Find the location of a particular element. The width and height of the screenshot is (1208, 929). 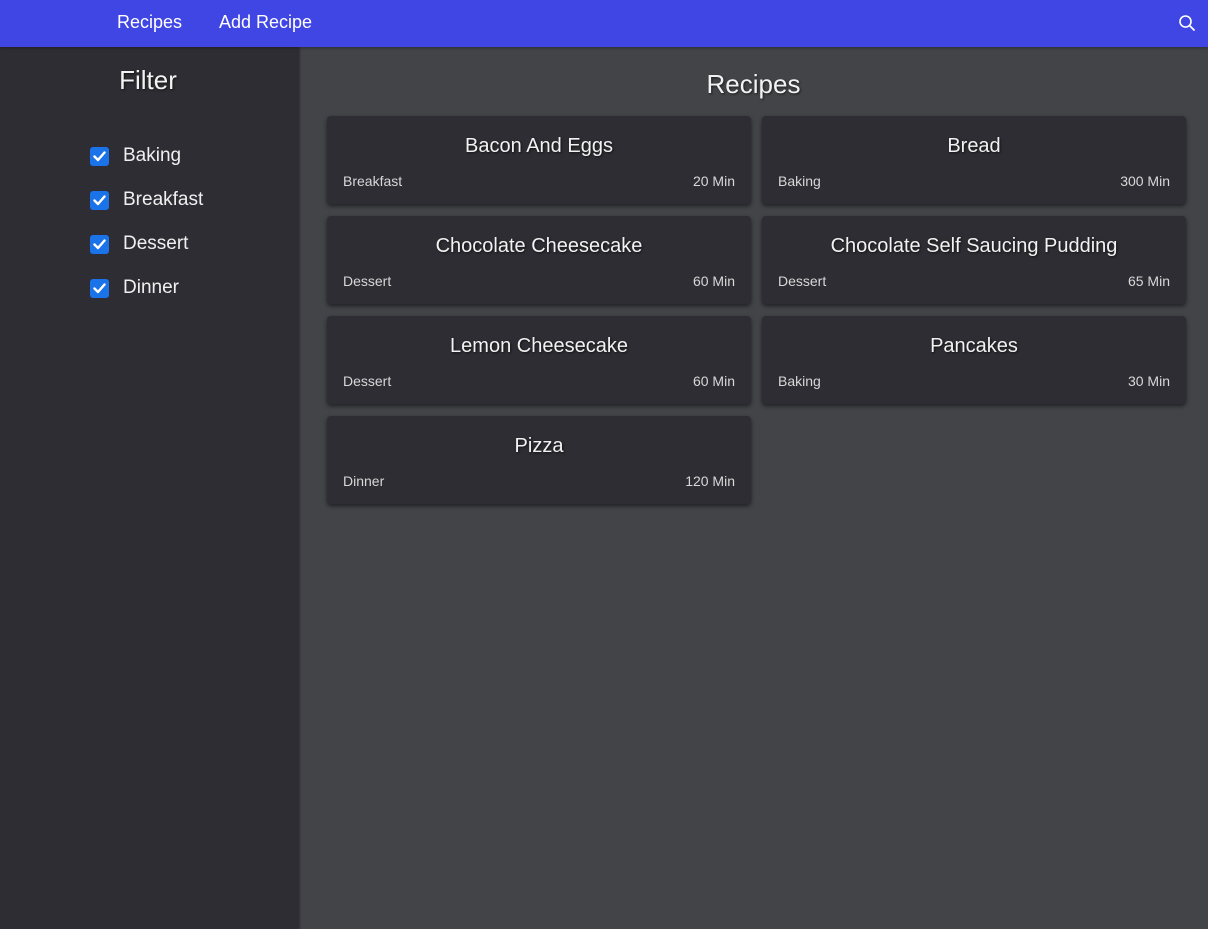

baking-checkbox is located at coordinates (99, 156).